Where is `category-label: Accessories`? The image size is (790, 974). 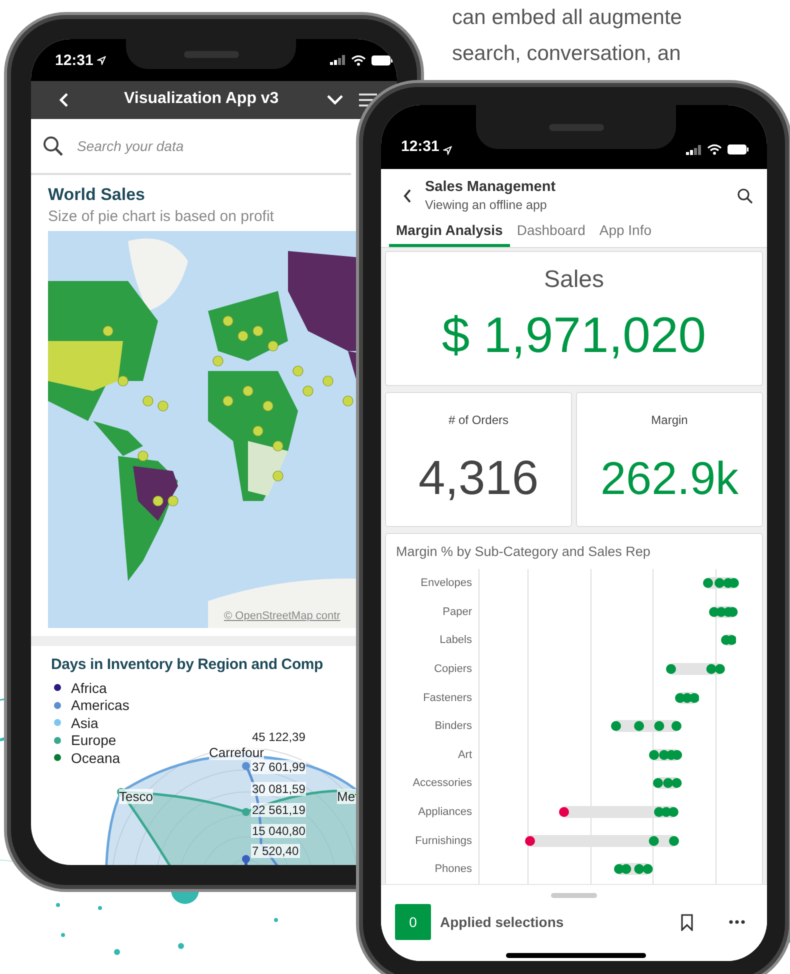 category-label: Accessories is located at coordinates (442, 783).